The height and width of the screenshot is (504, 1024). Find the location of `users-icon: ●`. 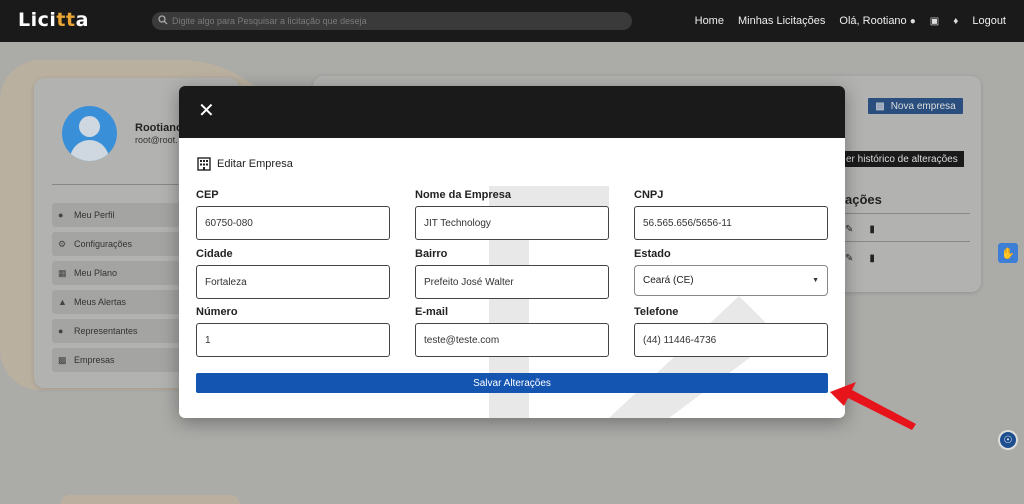

users-icon: ● is located at coordinates (61, 331).